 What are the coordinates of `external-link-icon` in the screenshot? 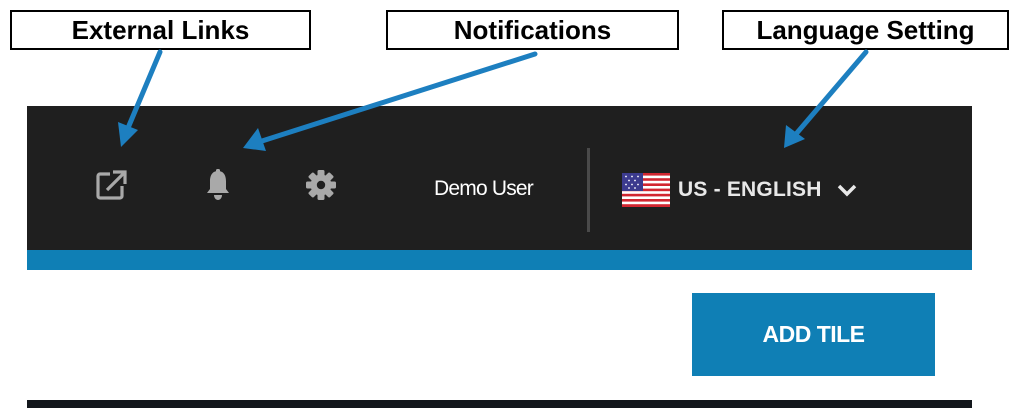 It's located at (111, 185).